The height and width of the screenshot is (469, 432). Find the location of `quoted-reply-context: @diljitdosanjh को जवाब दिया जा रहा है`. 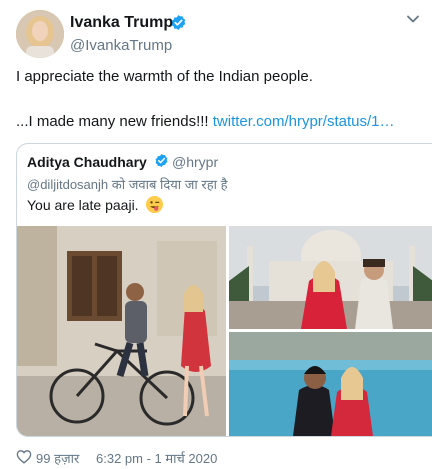

quoted-reply-context: @diljitdosanjh को जवाब दिया जा रहा है is located at coordinates (127, 184).